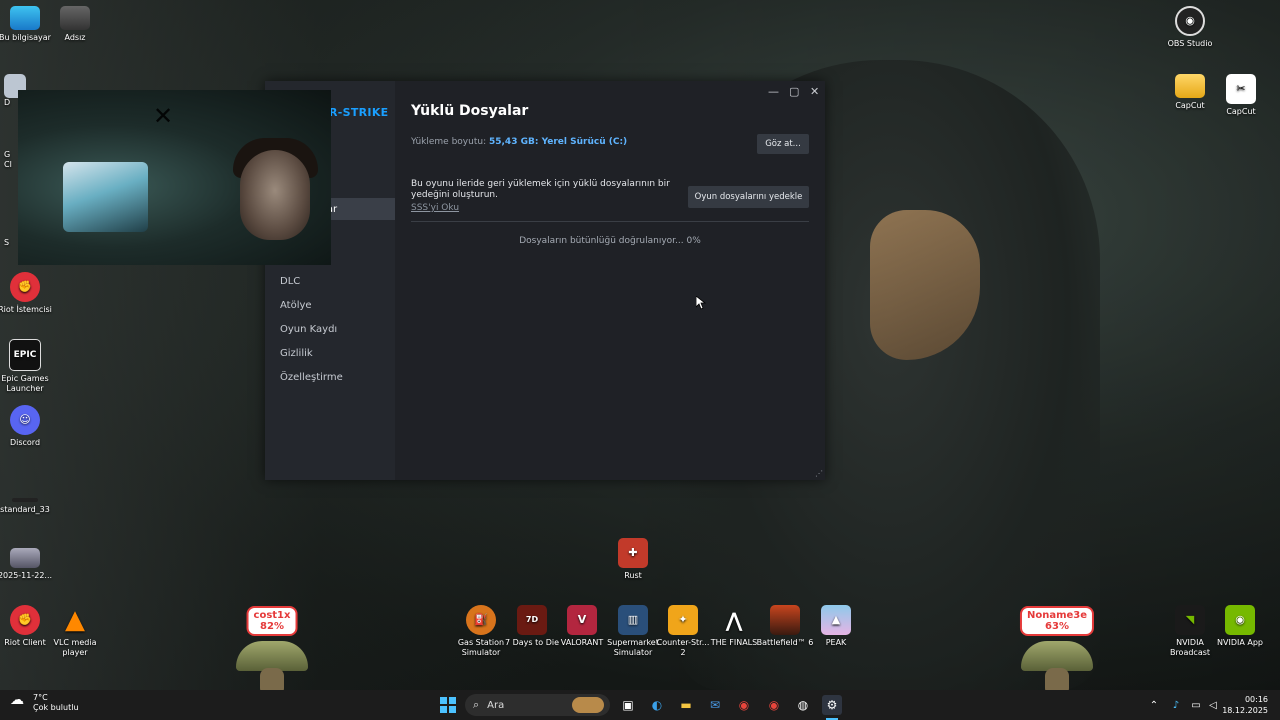  Describe the element at coordinates (1057, 621) in the screenshot. I see `badge-tag: Noname3e 63%` at that location.